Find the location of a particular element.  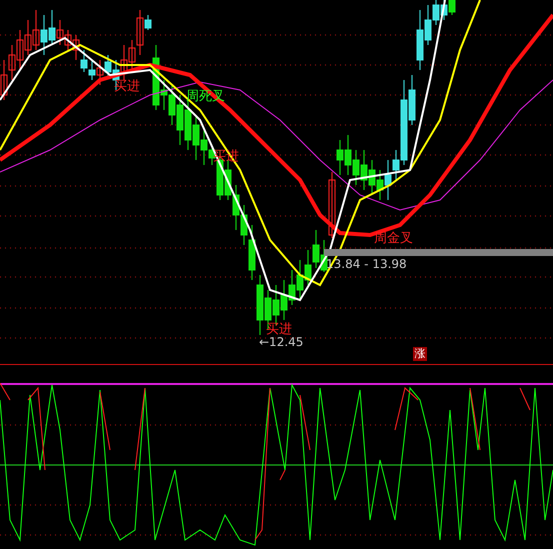

signal-label: 买进 is located at coordinates (279, 330).